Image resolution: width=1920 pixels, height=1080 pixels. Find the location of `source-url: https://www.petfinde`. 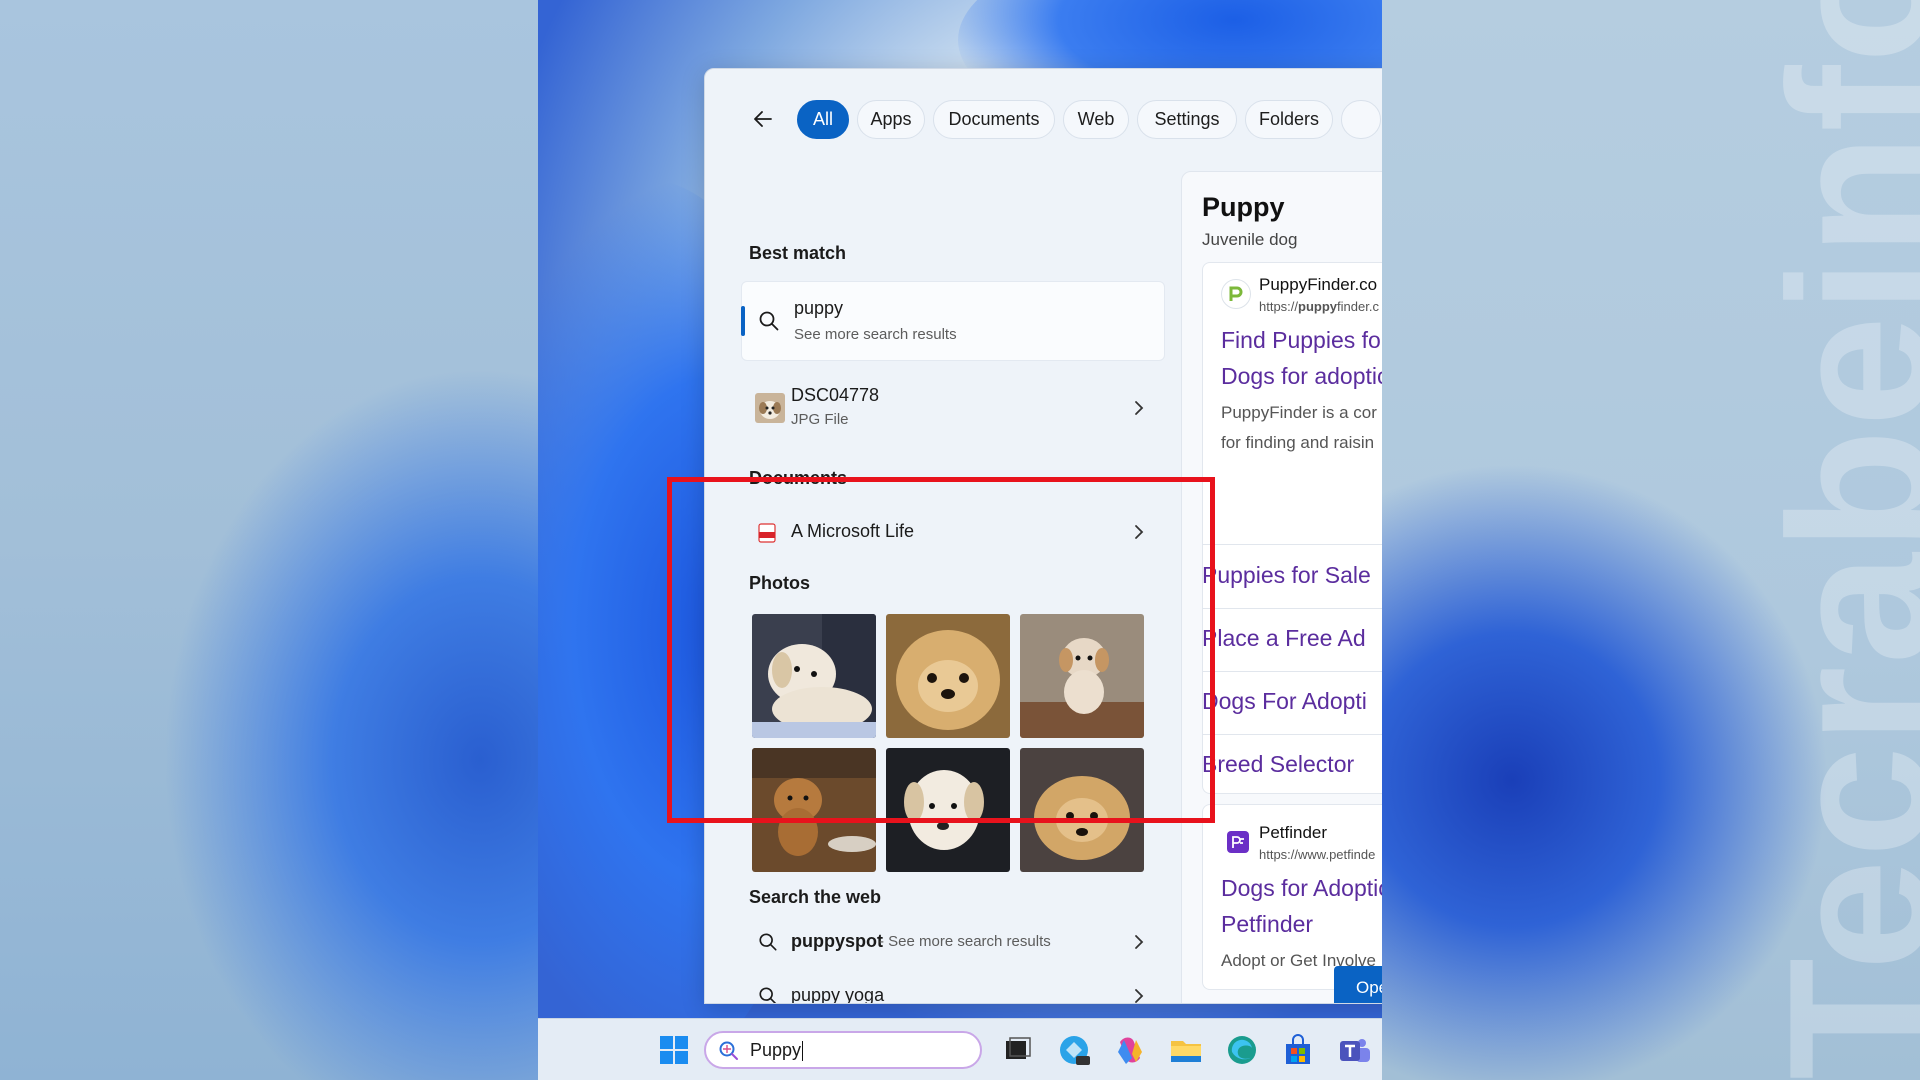

source-url: https://www.petfinde is located at coordinates (1317, 854).